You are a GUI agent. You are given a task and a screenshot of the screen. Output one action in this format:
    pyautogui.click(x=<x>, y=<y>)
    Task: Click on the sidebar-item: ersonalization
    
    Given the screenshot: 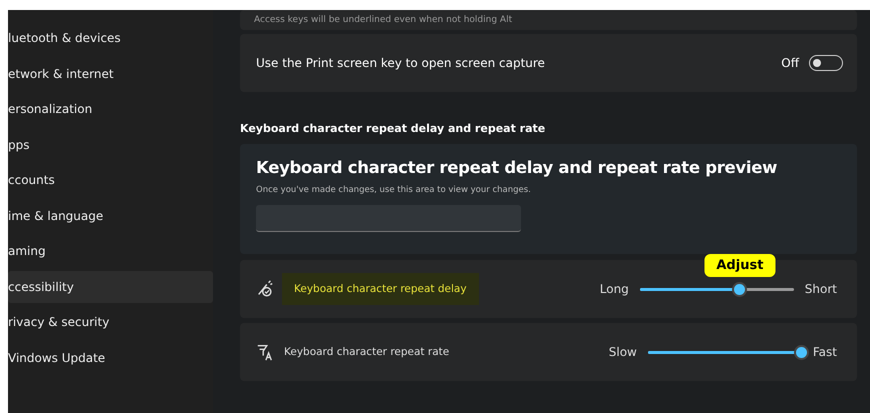 What is the action you would take?
    pyautogui.click(x=110, y=109)
    